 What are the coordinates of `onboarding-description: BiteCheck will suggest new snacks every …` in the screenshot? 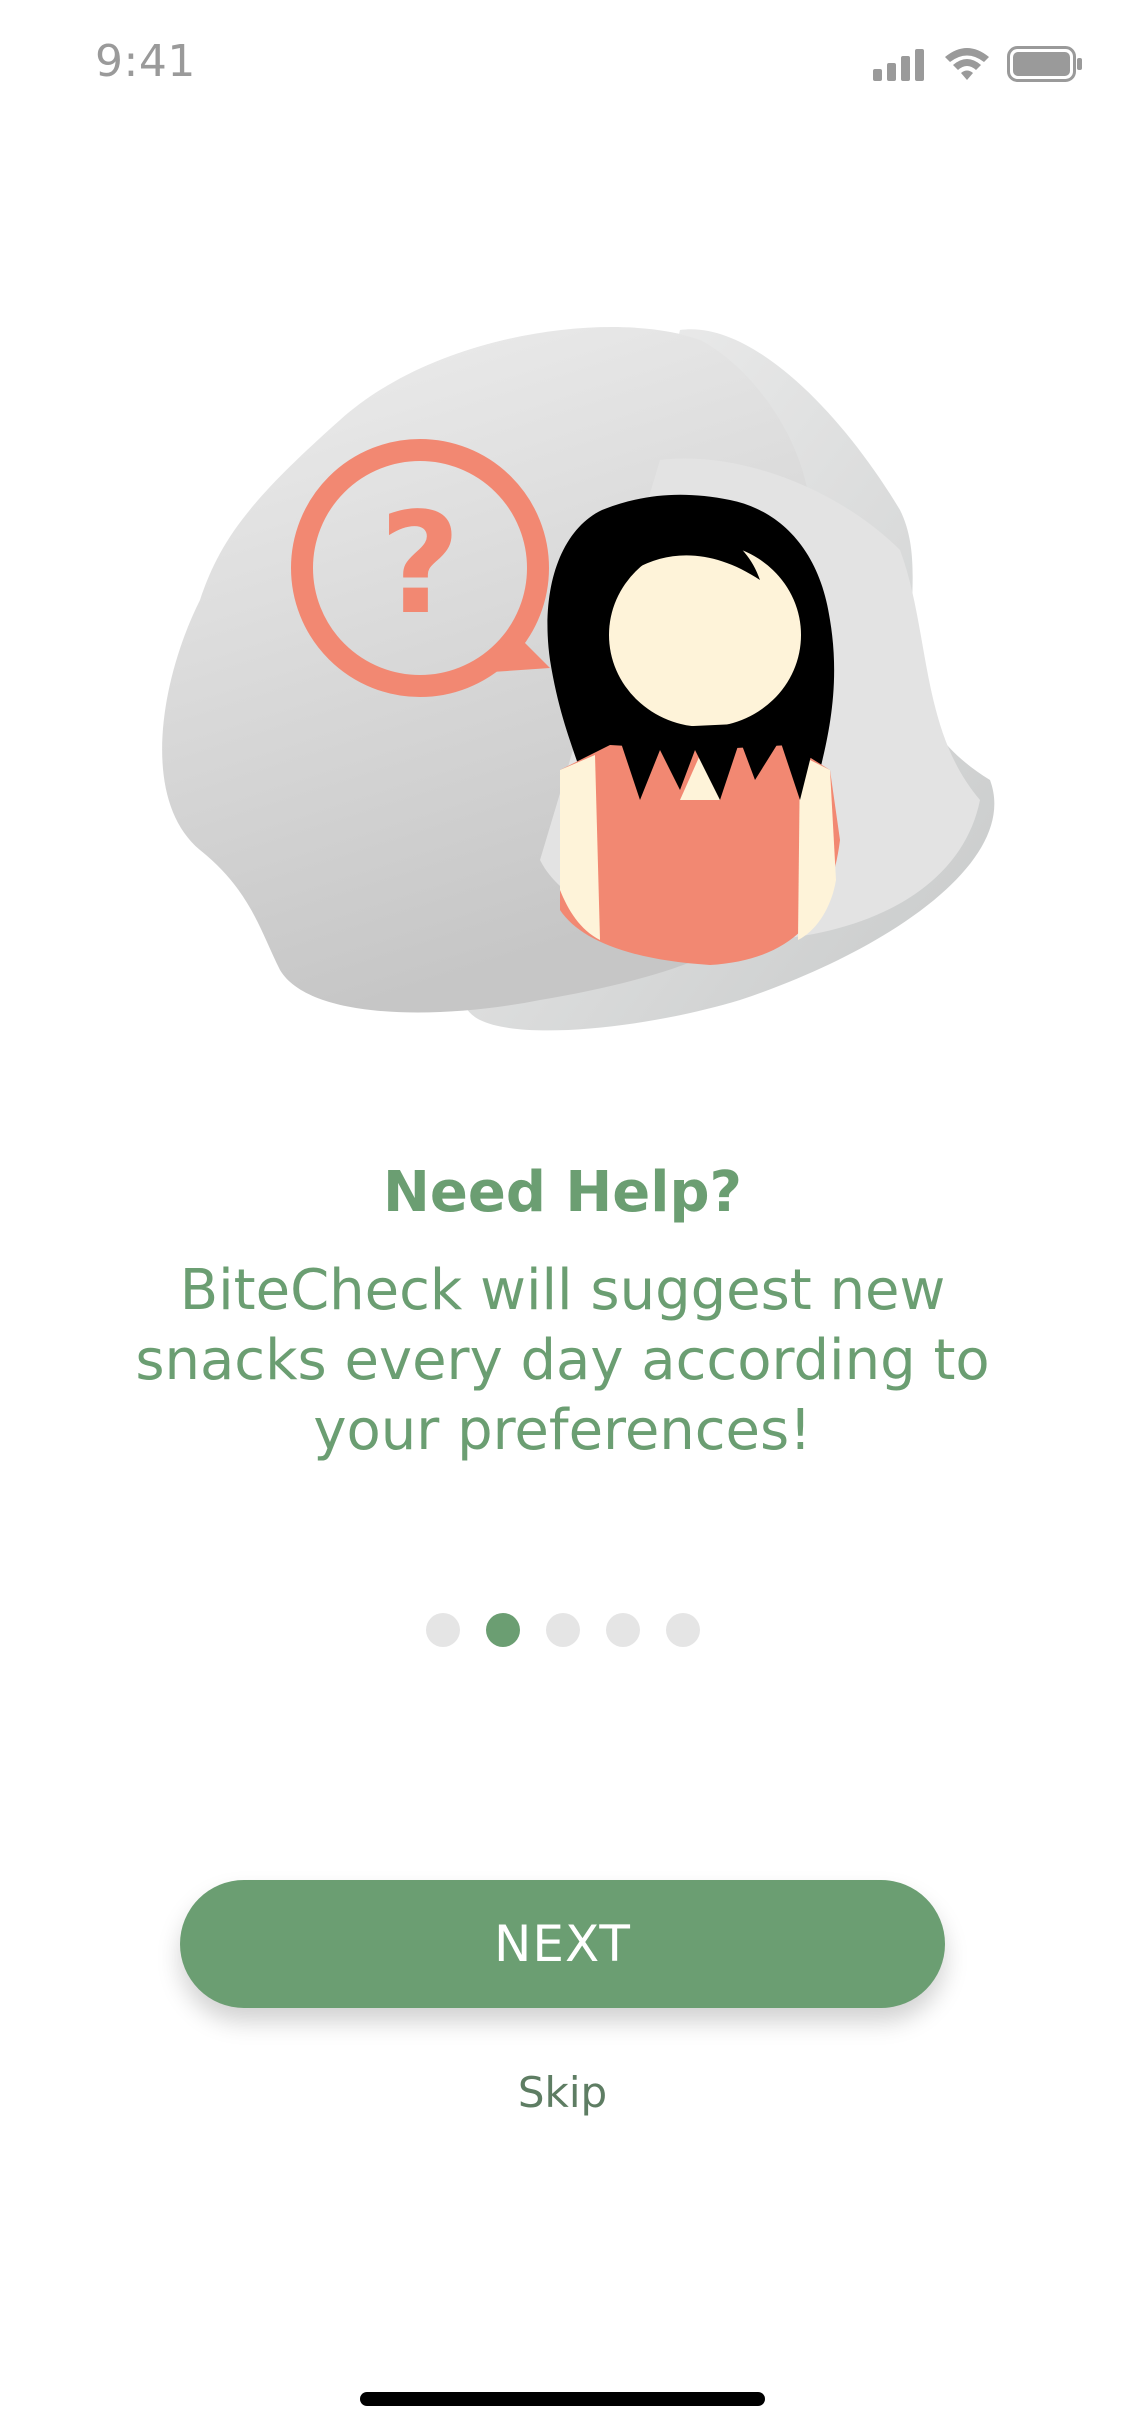 It's located at (562, 1360).